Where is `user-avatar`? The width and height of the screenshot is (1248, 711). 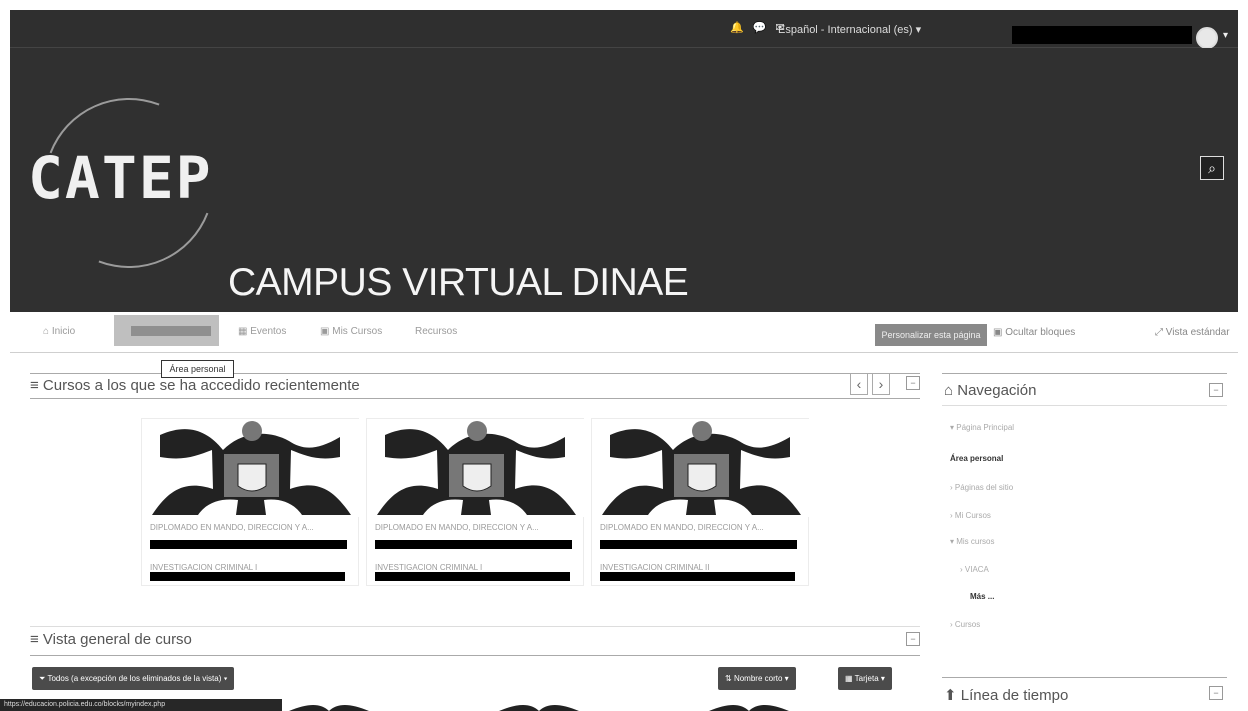 user-avatar is located at coordinates (1207, 38).